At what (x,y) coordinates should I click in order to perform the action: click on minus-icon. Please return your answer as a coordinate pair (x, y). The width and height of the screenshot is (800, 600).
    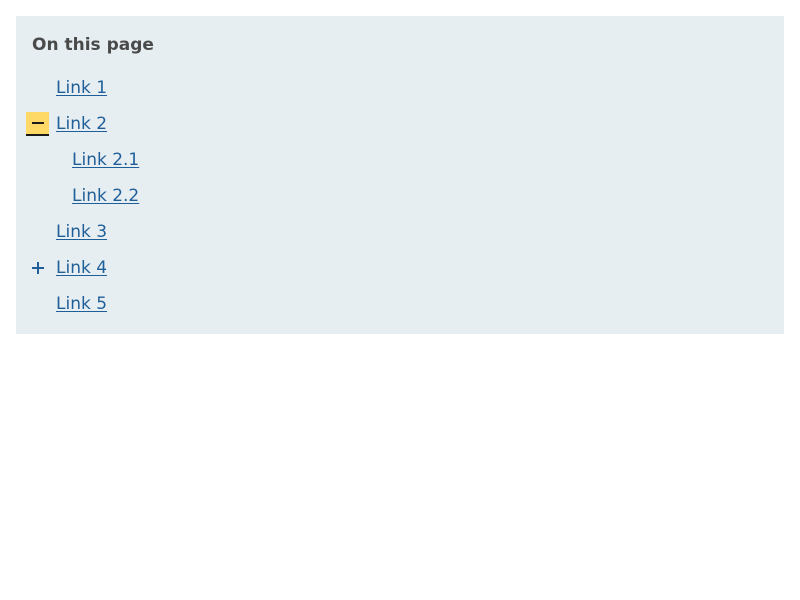
    Looking at the image, I should click on (37, 123).